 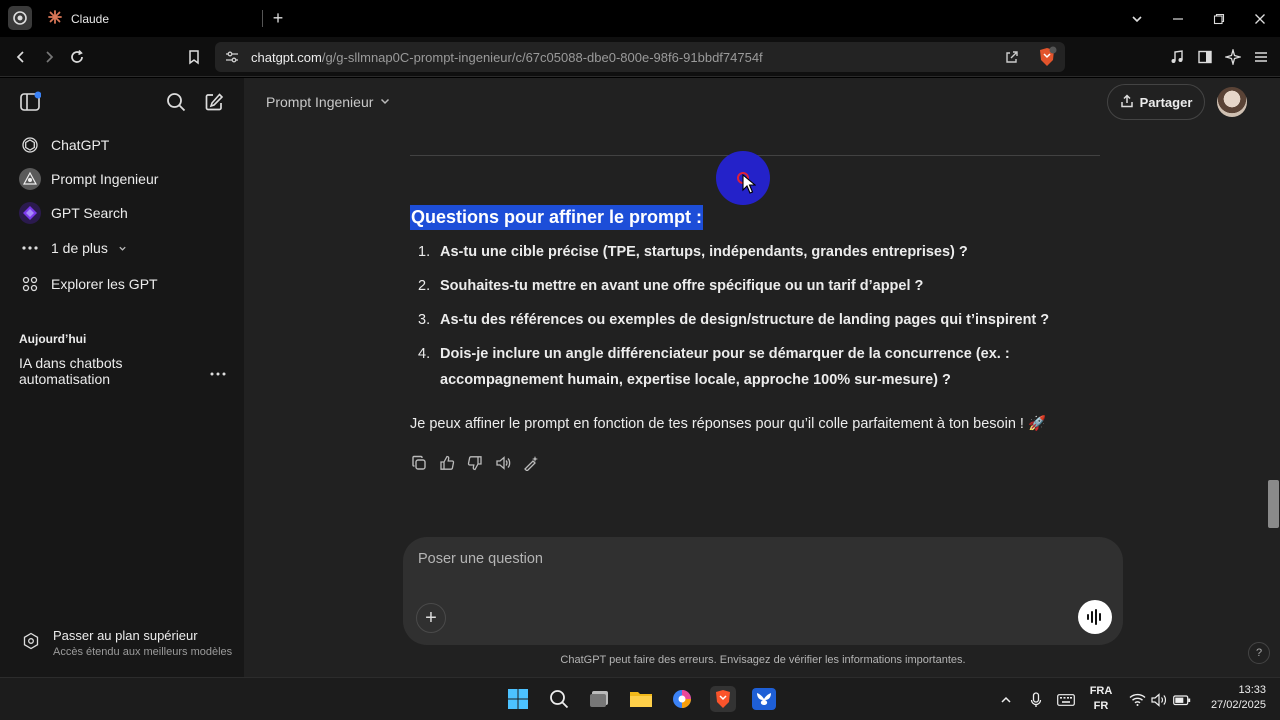 What do you see at coordinates (1177, 57) in the screenshot?
I see `media-icon` at bounding box center [1177, 57].